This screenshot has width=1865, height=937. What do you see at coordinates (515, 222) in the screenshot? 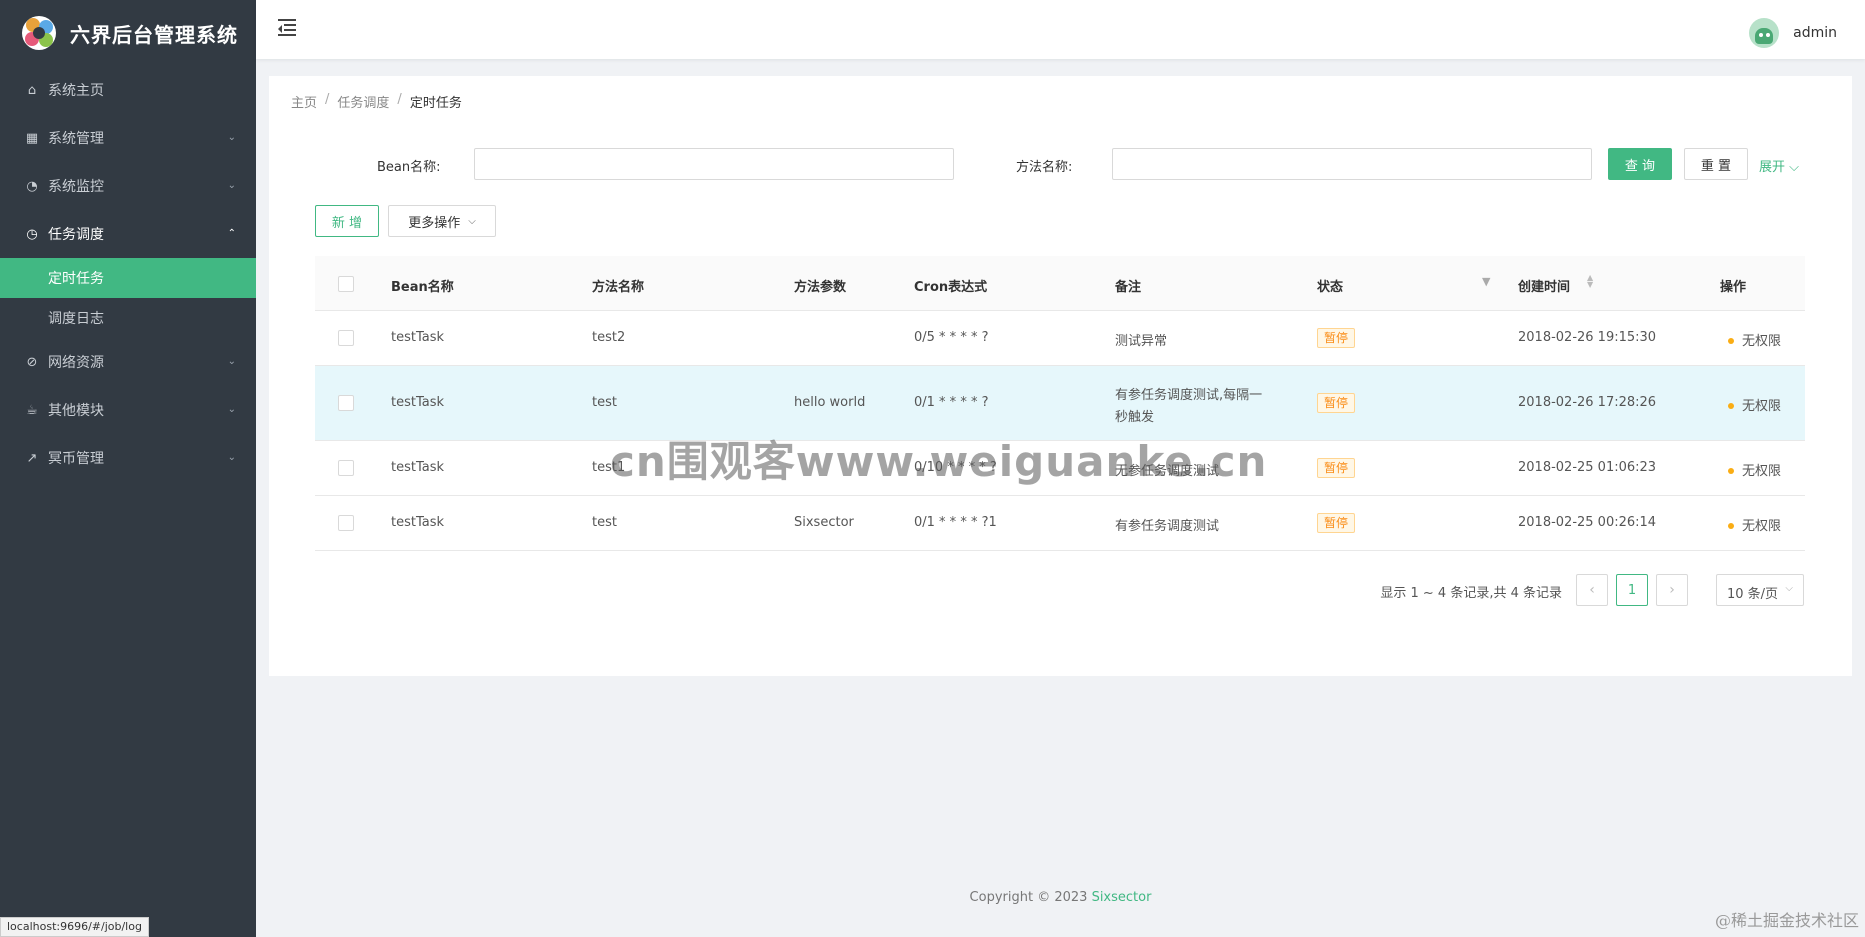
I see `table-toolbar: 新 增 更多操作 ⌵` at bounding box center [515, 222].